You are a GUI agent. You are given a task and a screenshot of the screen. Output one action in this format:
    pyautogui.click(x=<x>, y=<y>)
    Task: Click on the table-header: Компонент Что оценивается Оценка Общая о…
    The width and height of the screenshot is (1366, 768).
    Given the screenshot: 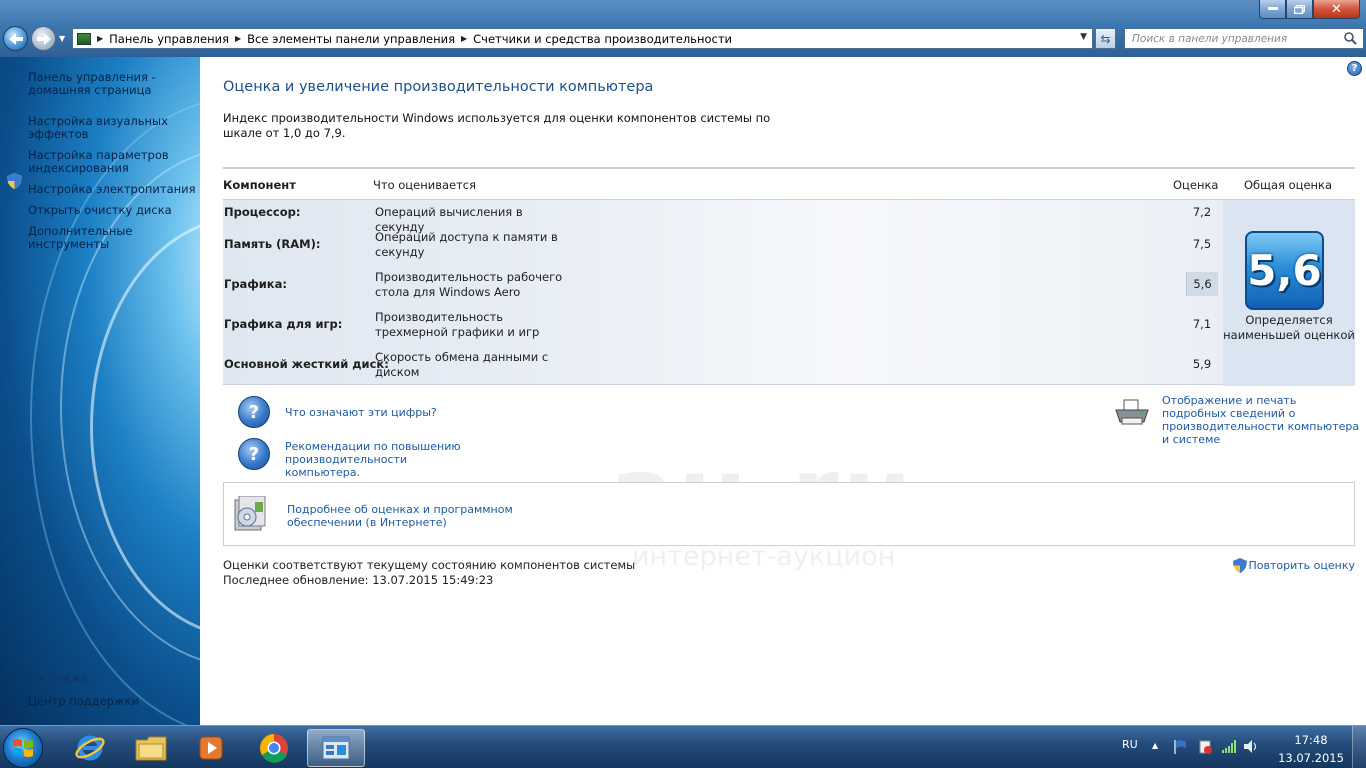 What is the action you would take?
    pyautogui.click(x=789, y=187)
    